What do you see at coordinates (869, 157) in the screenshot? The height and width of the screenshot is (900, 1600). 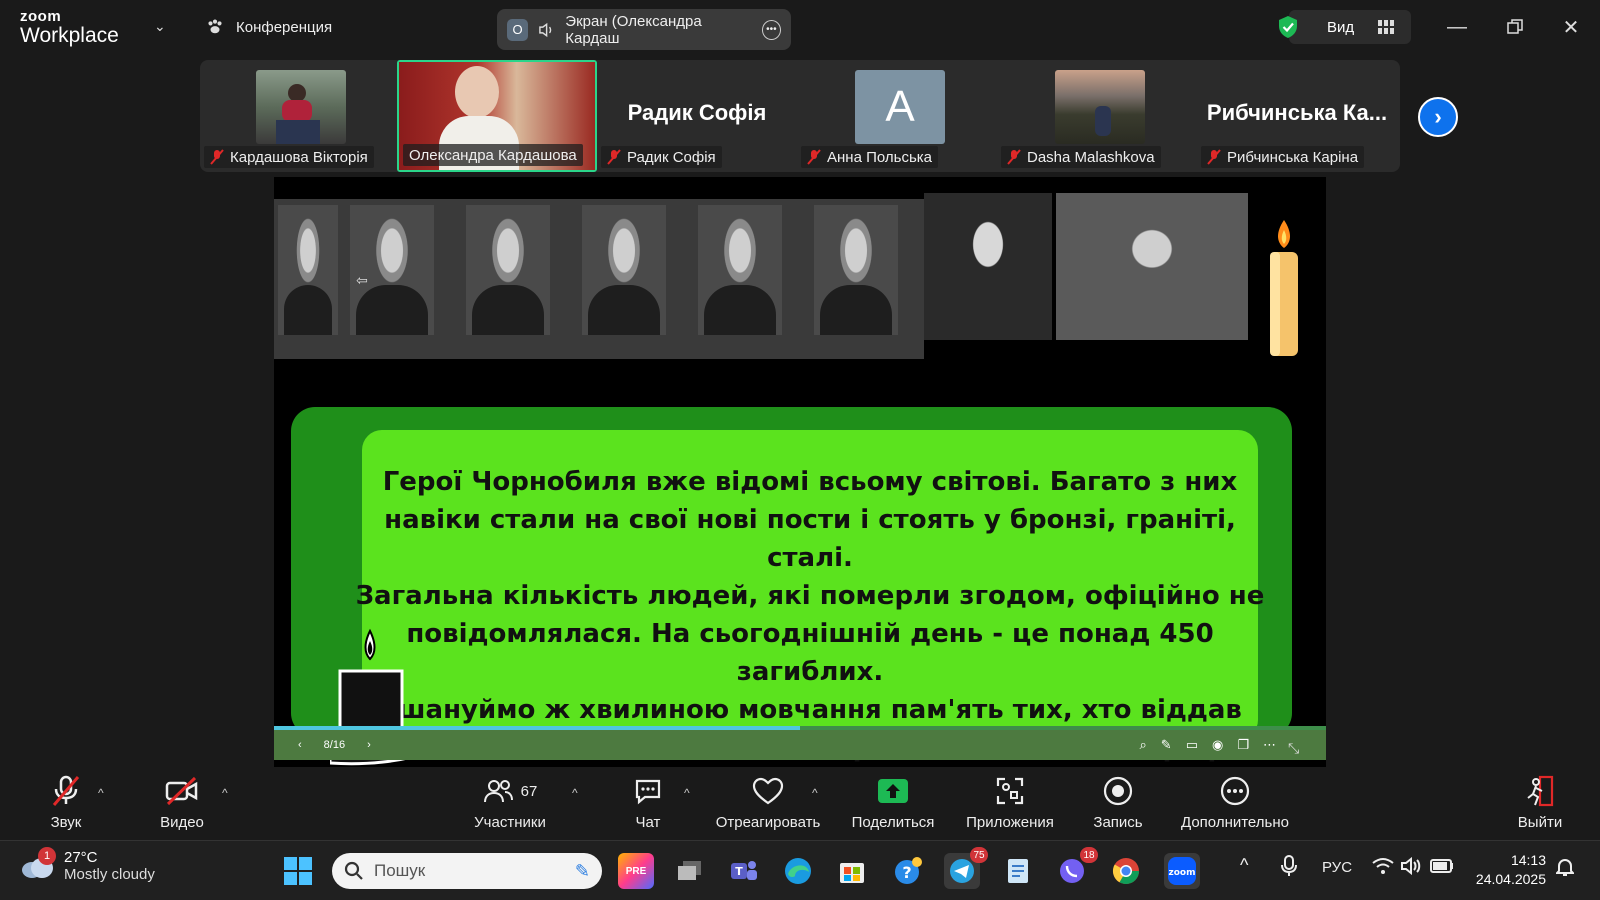 I see `participant-name-bar: Анна Польська` at bounding box center [869, 157].